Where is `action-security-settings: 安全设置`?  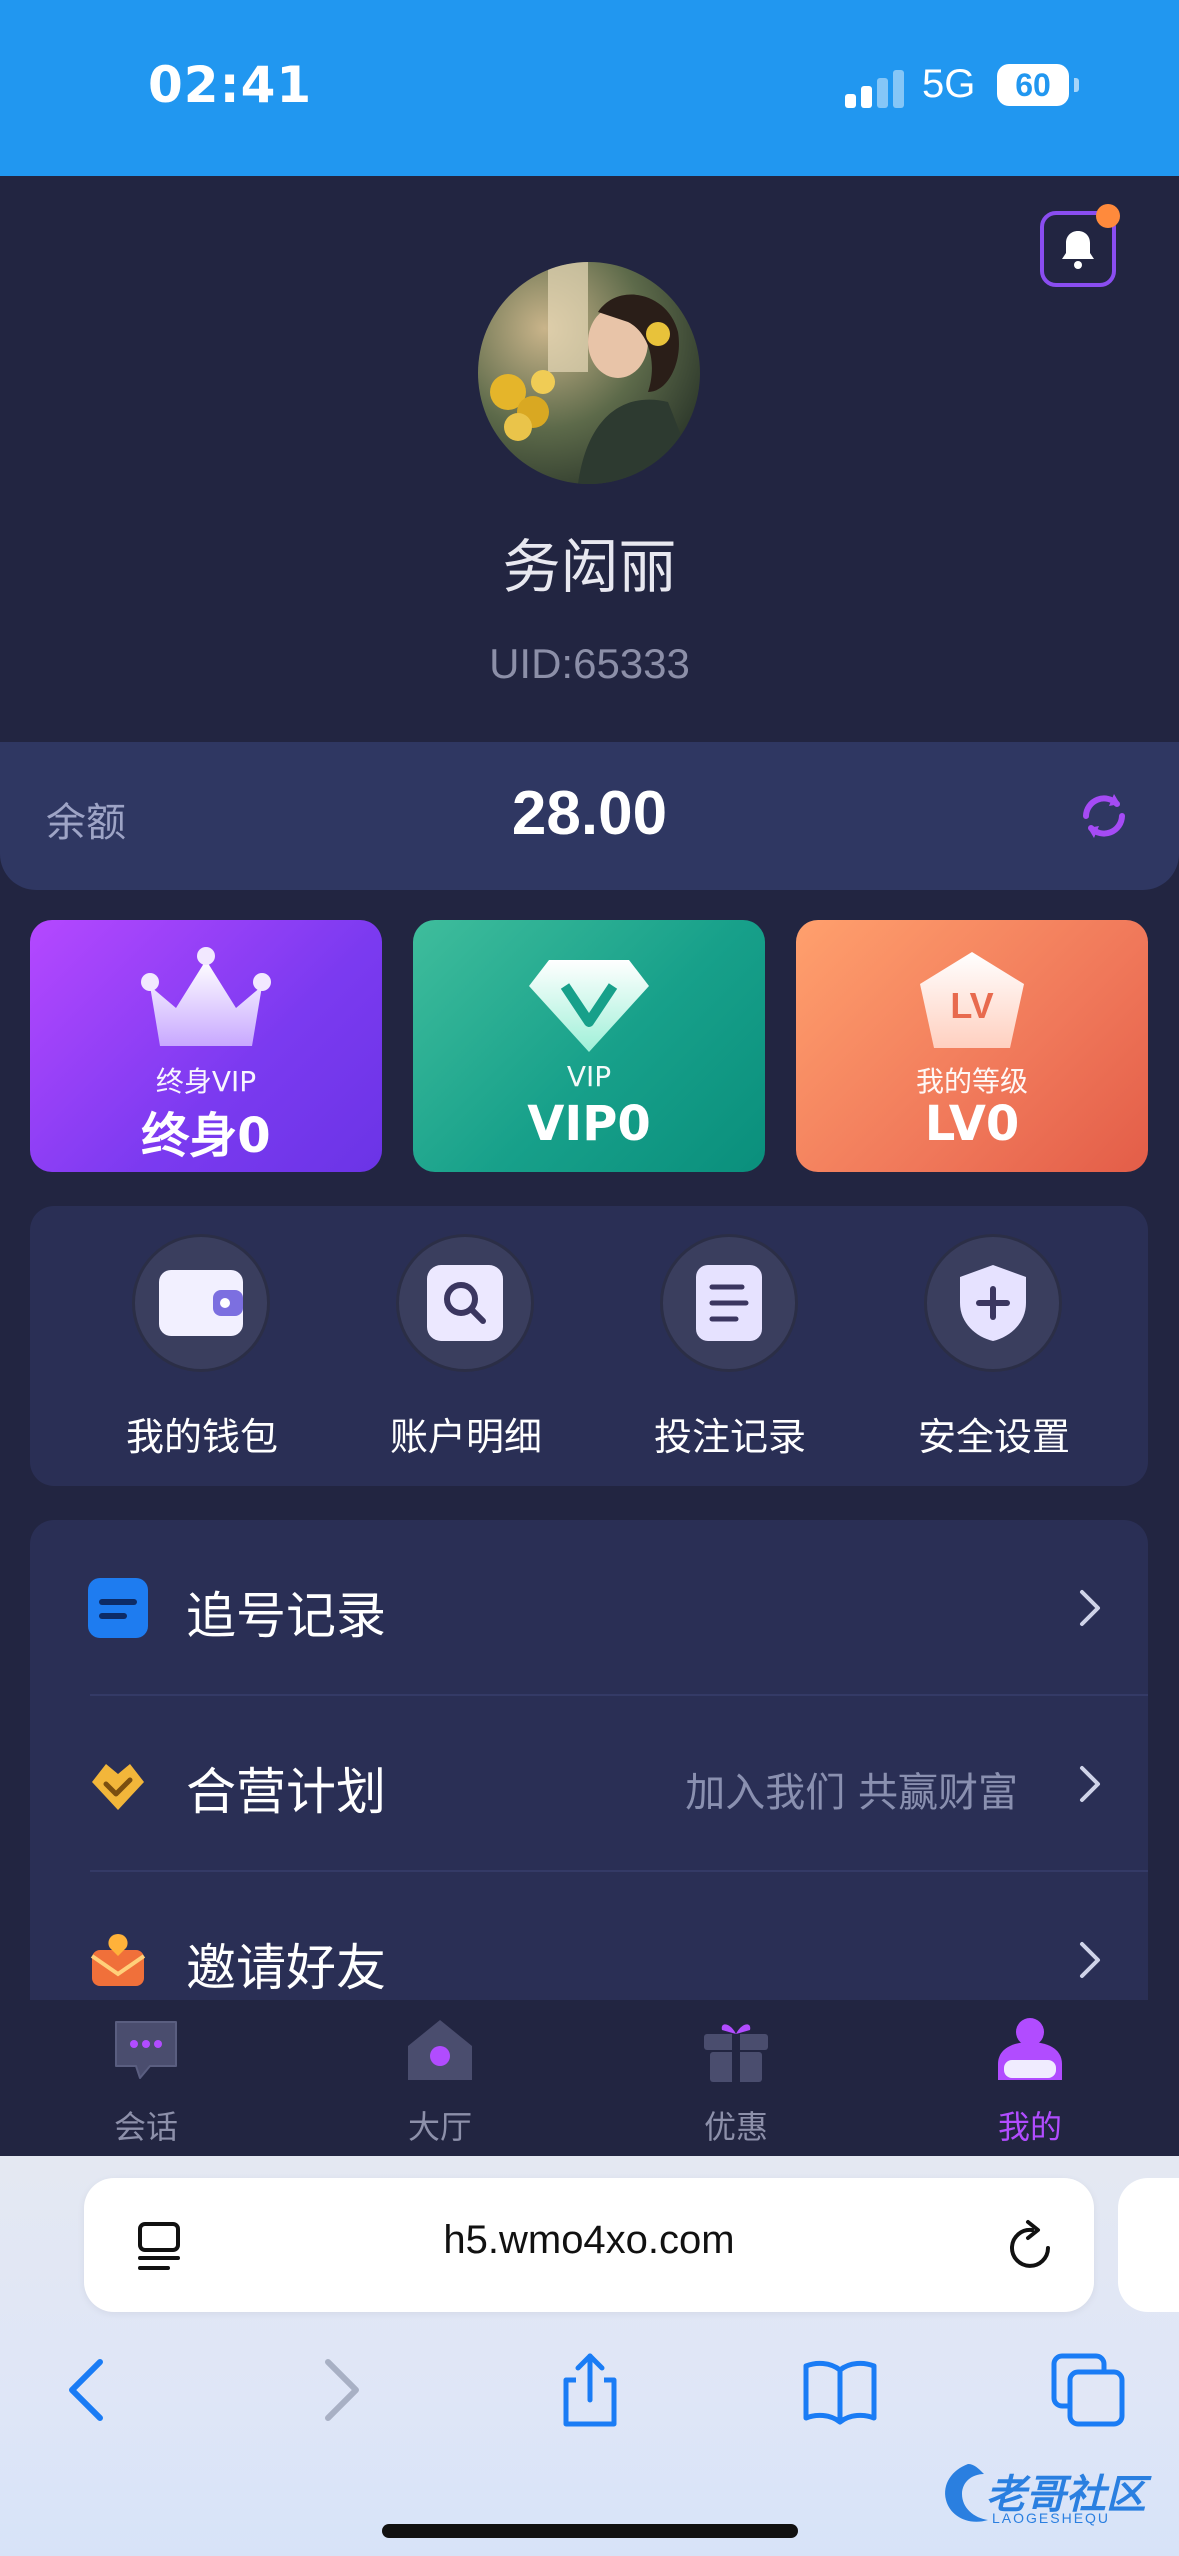
action-security-settings: 安全设置 is located at coordinates (984, 1354).